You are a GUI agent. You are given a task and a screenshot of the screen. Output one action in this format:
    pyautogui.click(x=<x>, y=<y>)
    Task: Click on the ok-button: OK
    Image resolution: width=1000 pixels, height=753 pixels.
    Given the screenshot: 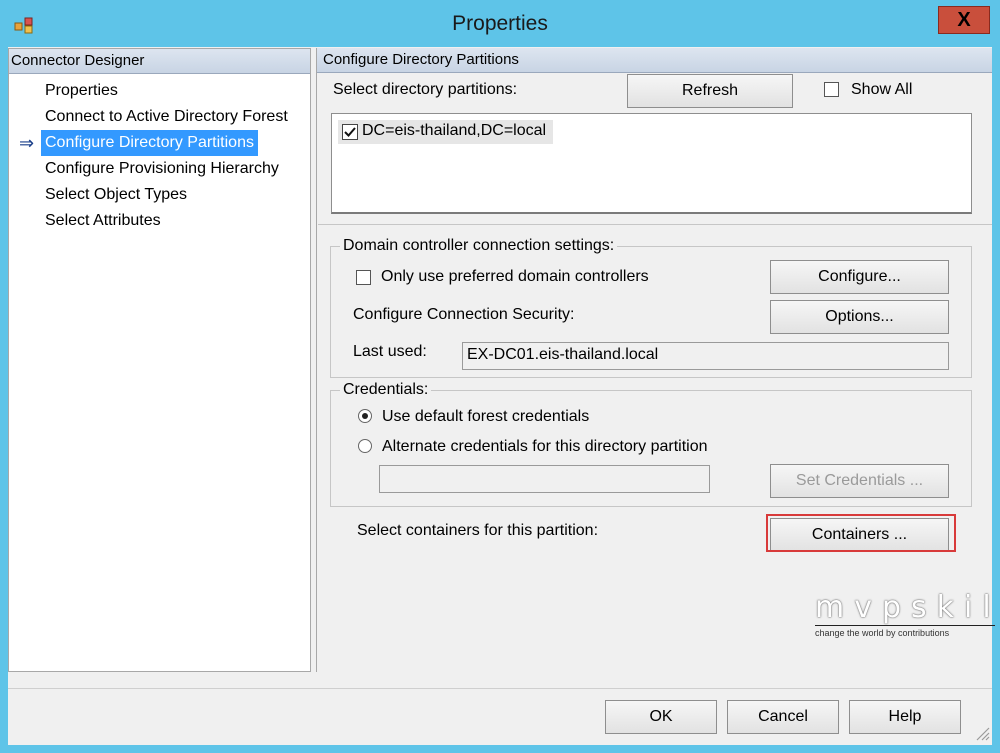 What is the action you would take?
    pyautogui.click(x=661, y=717)
    